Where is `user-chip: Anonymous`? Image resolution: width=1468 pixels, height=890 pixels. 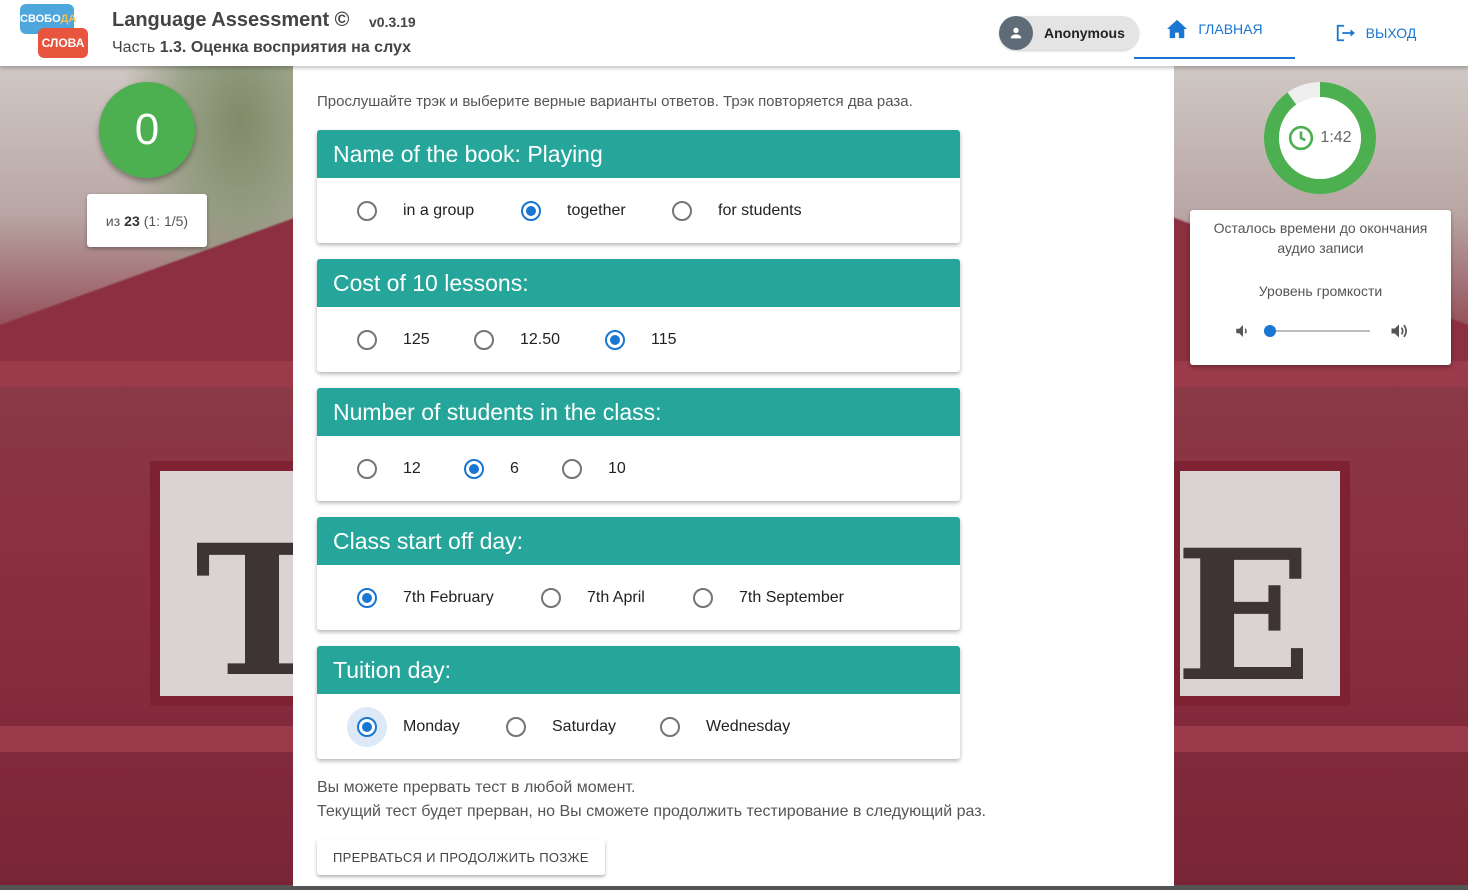
user-chip: Anonymous is located at coordinates (1069, 33).